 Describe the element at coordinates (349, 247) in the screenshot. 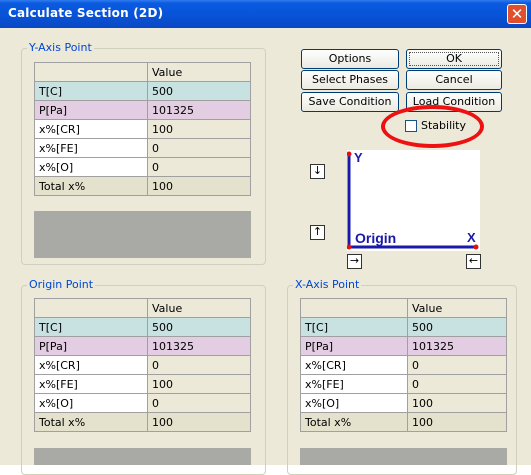

I see `origin-point-marker` at that location.